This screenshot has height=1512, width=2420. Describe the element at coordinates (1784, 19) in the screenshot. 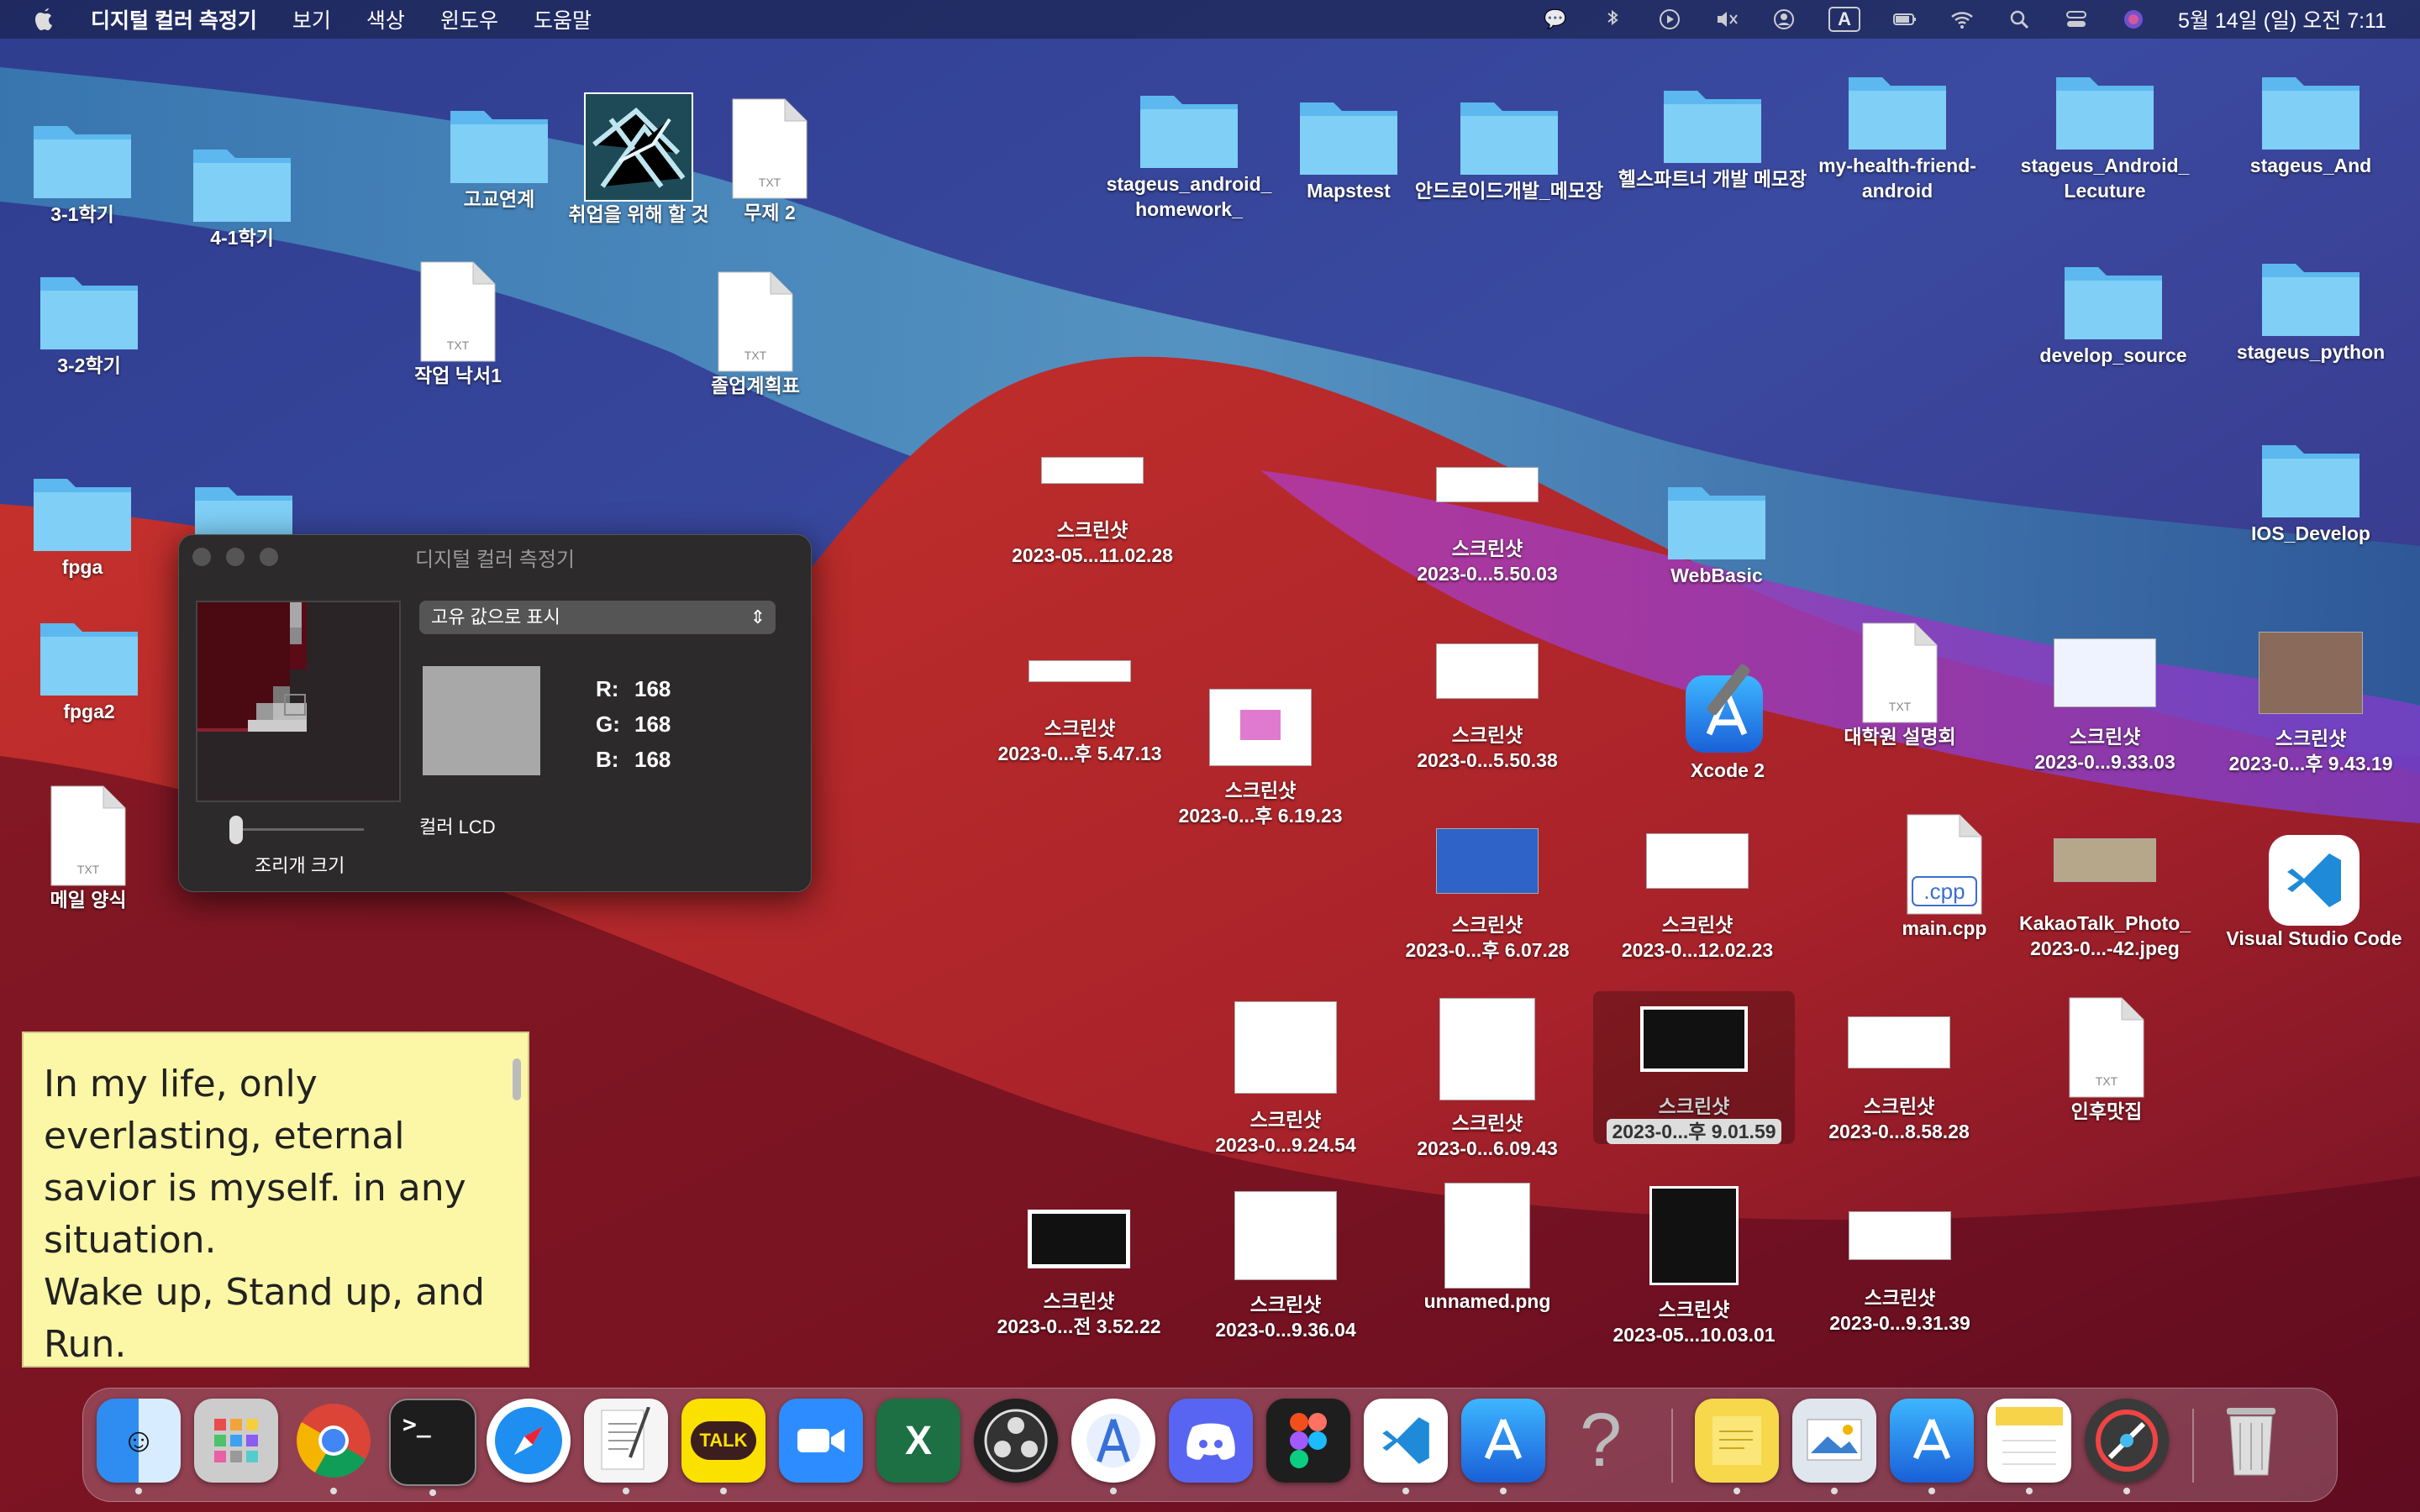

I see `user-icon` at that location.